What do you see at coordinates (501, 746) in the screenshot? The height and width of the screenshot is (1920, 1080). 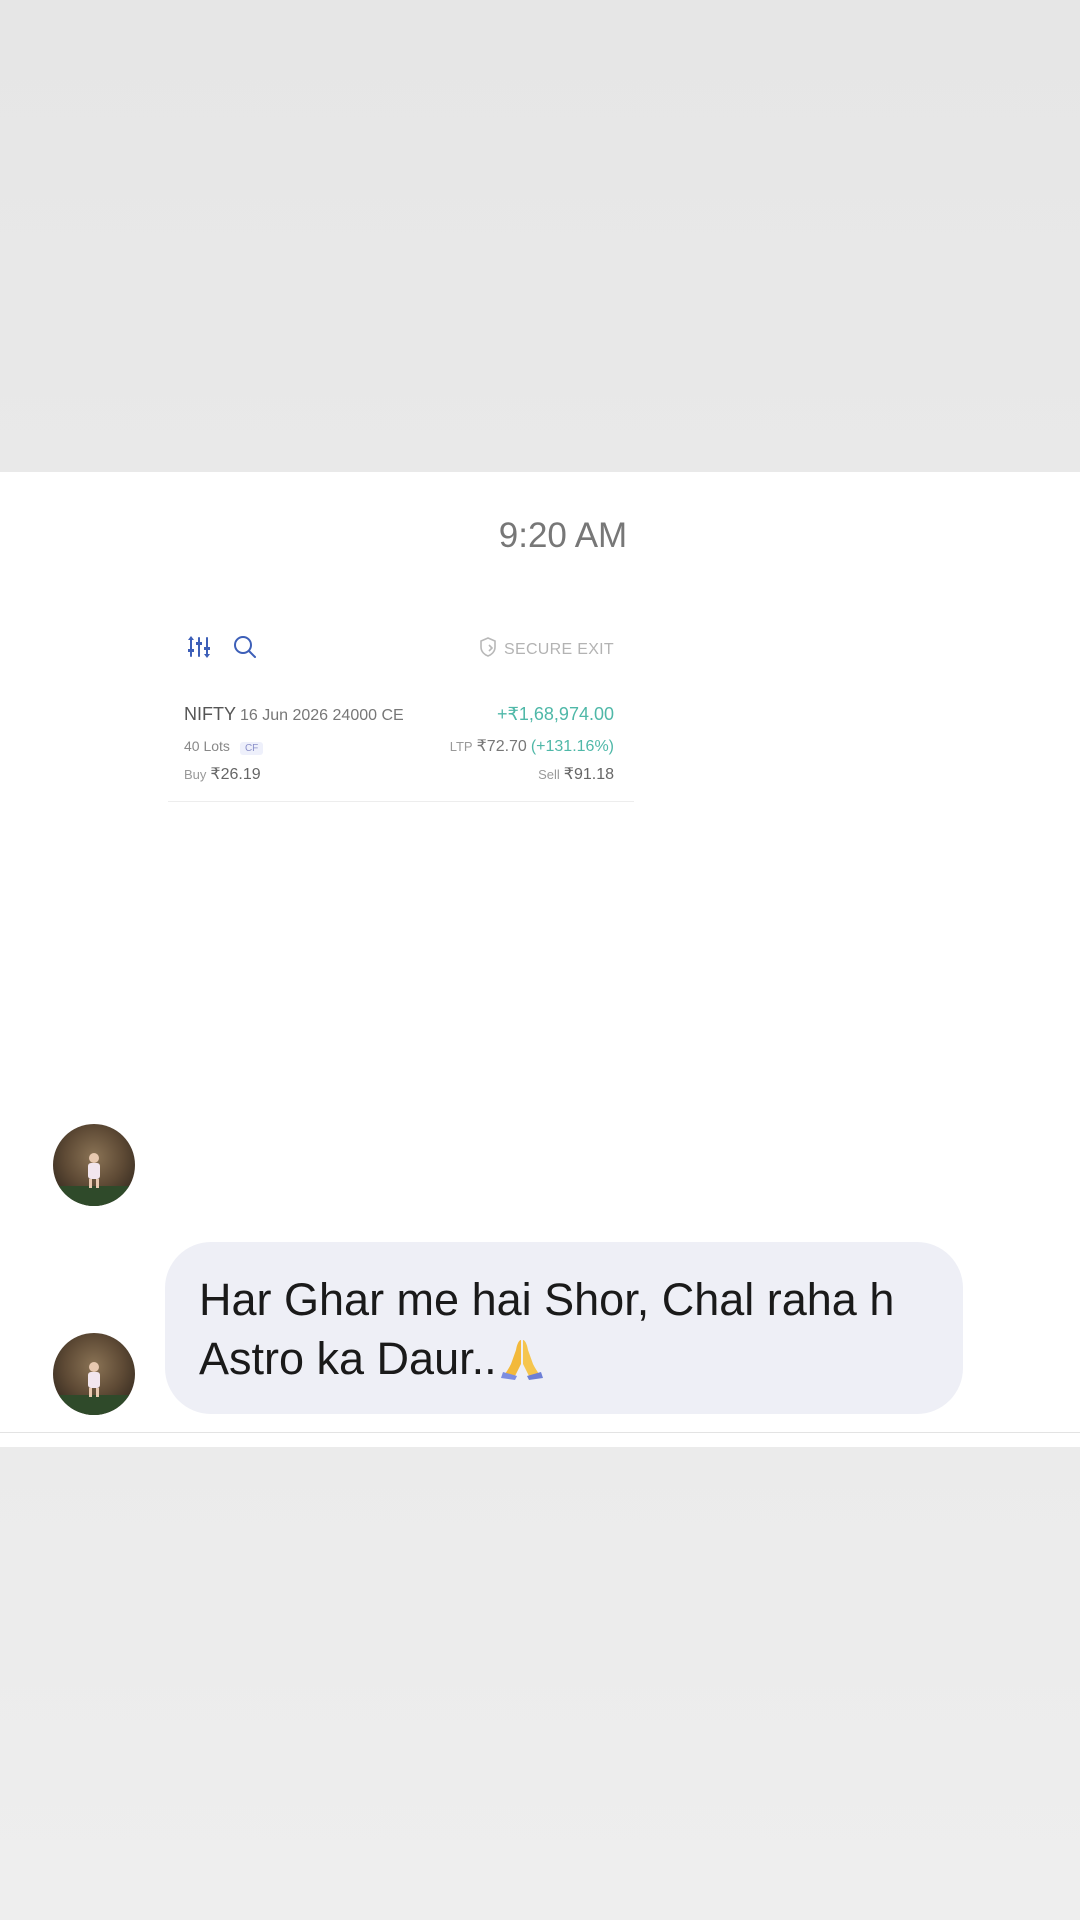 I see `ltp-value: ₹72.70` at bounding box center [501, 746].